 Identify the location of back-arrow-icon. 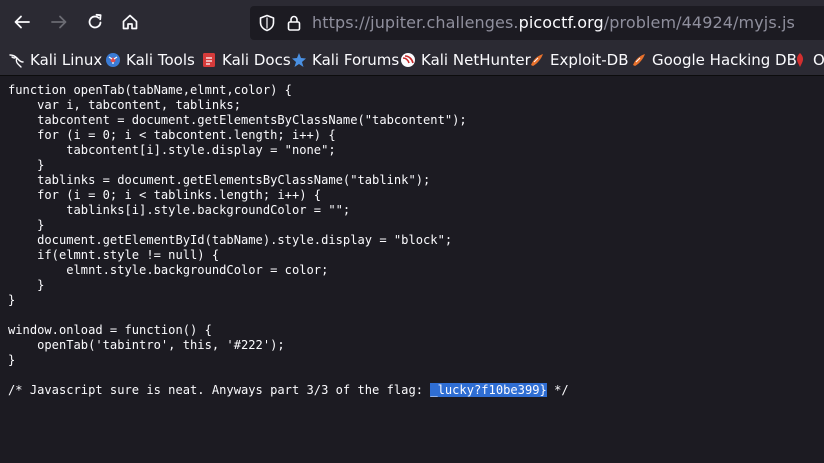
(22, 22).